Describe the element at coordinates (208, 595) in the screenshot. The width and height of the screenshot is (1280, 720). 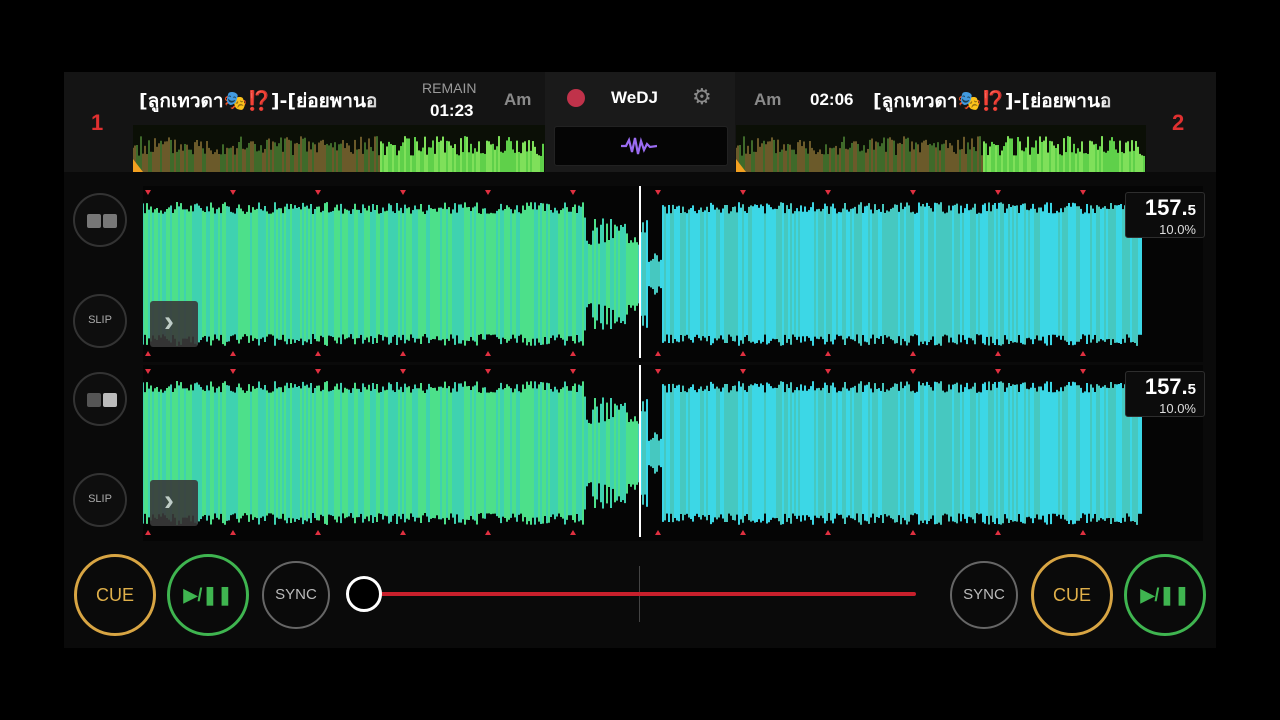
I see `deck-1-play-pause-button: ▶/❚❚` at that location.